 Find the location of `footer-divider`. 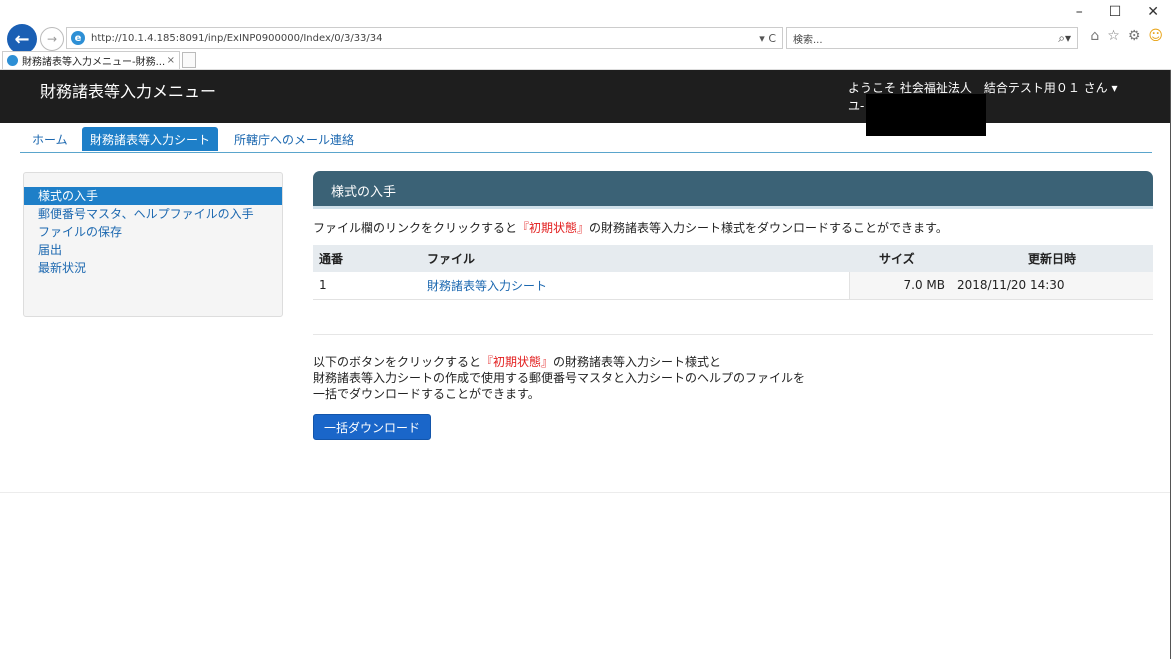

footer-divider is located at coordinates (585, 492).